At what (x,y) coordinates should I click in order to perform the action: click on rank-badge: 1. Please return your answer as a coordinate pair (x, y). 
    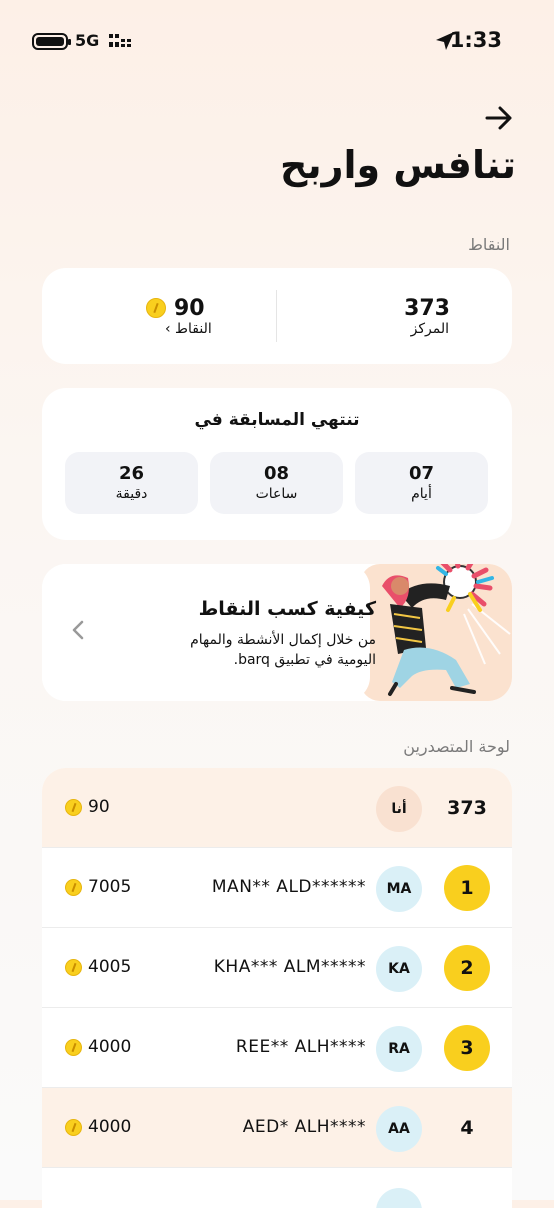
    Looking at the image, I should click on (467, 888).